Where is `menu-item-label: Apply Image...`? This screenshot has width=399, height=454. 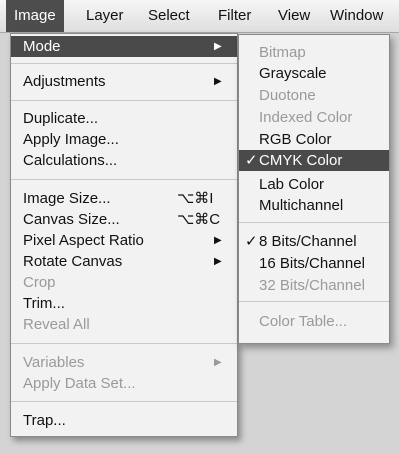
menu-item-label: Apply Image... is located at coordinates (71, 139).